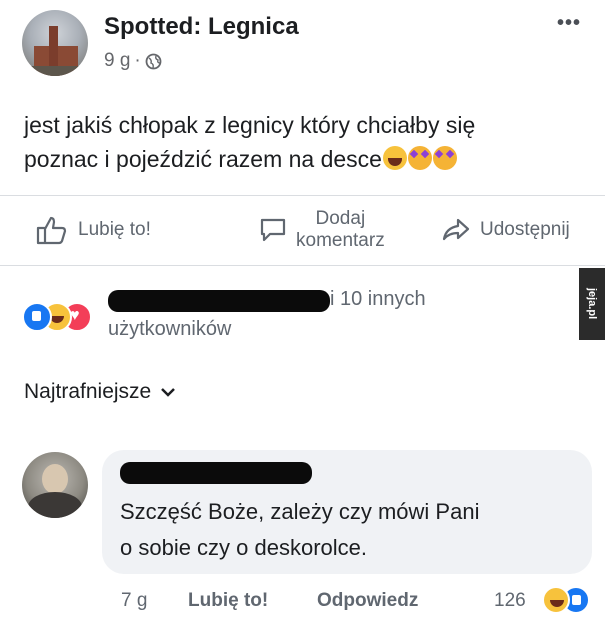  Describe the element at coordinates (168, 392) in the screenshot. I see `chevron-down-icon` at that location.